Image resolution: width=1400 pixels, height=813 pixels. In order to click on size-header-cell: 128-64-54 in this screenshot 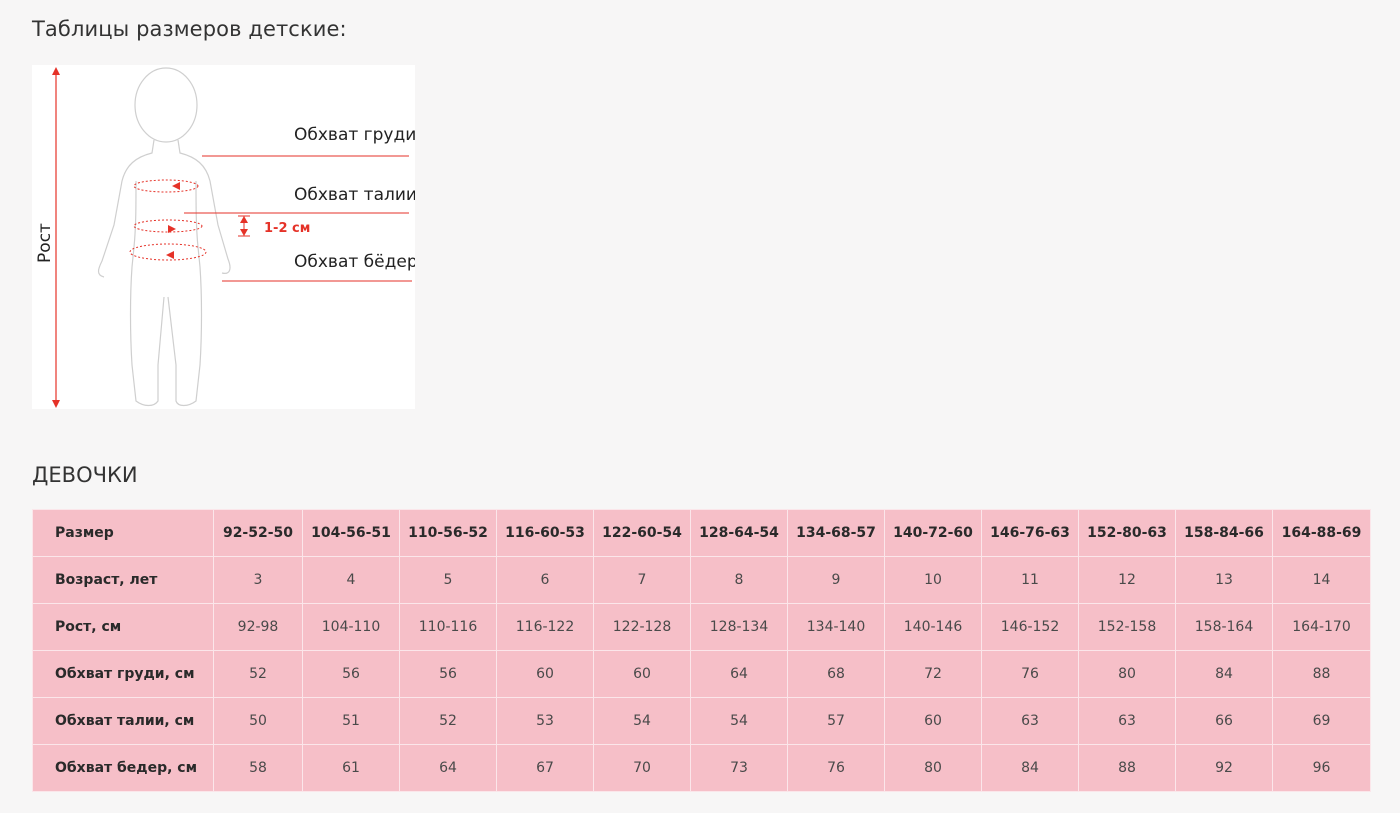, I will do `click(739, 533)`.